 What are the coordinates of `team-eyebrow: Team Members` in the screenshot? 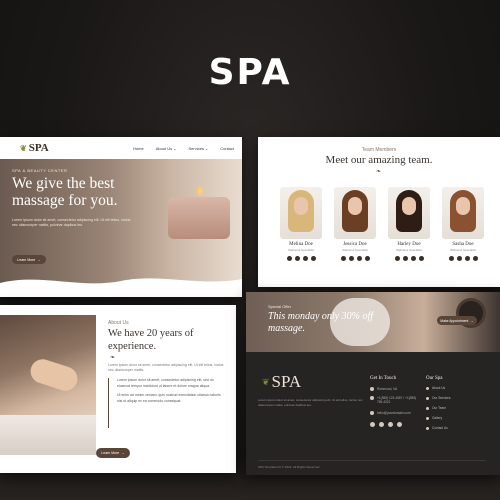 It's located at (379, 150).